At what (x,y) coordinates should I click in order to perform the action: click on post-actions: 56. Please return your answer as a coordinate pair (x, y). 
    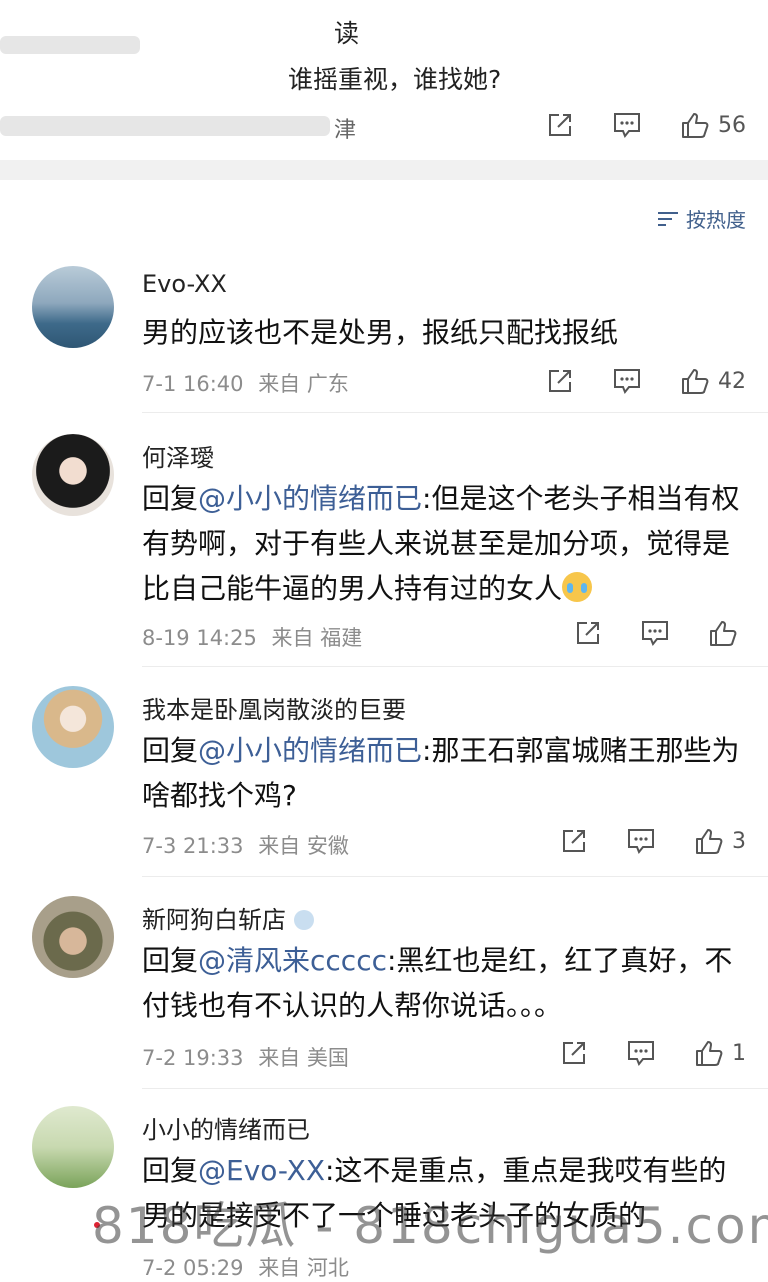
    Looking at the image, I should click on (627, 125).